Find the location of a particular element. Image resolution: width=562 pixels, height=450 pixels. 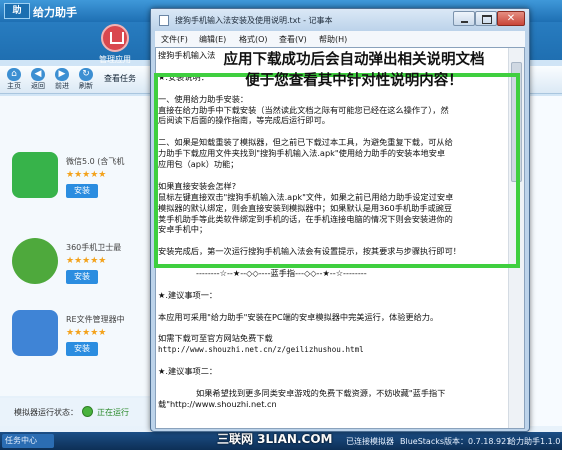

app-name: 360手机卫士最 is located at coordinates (94, 247).